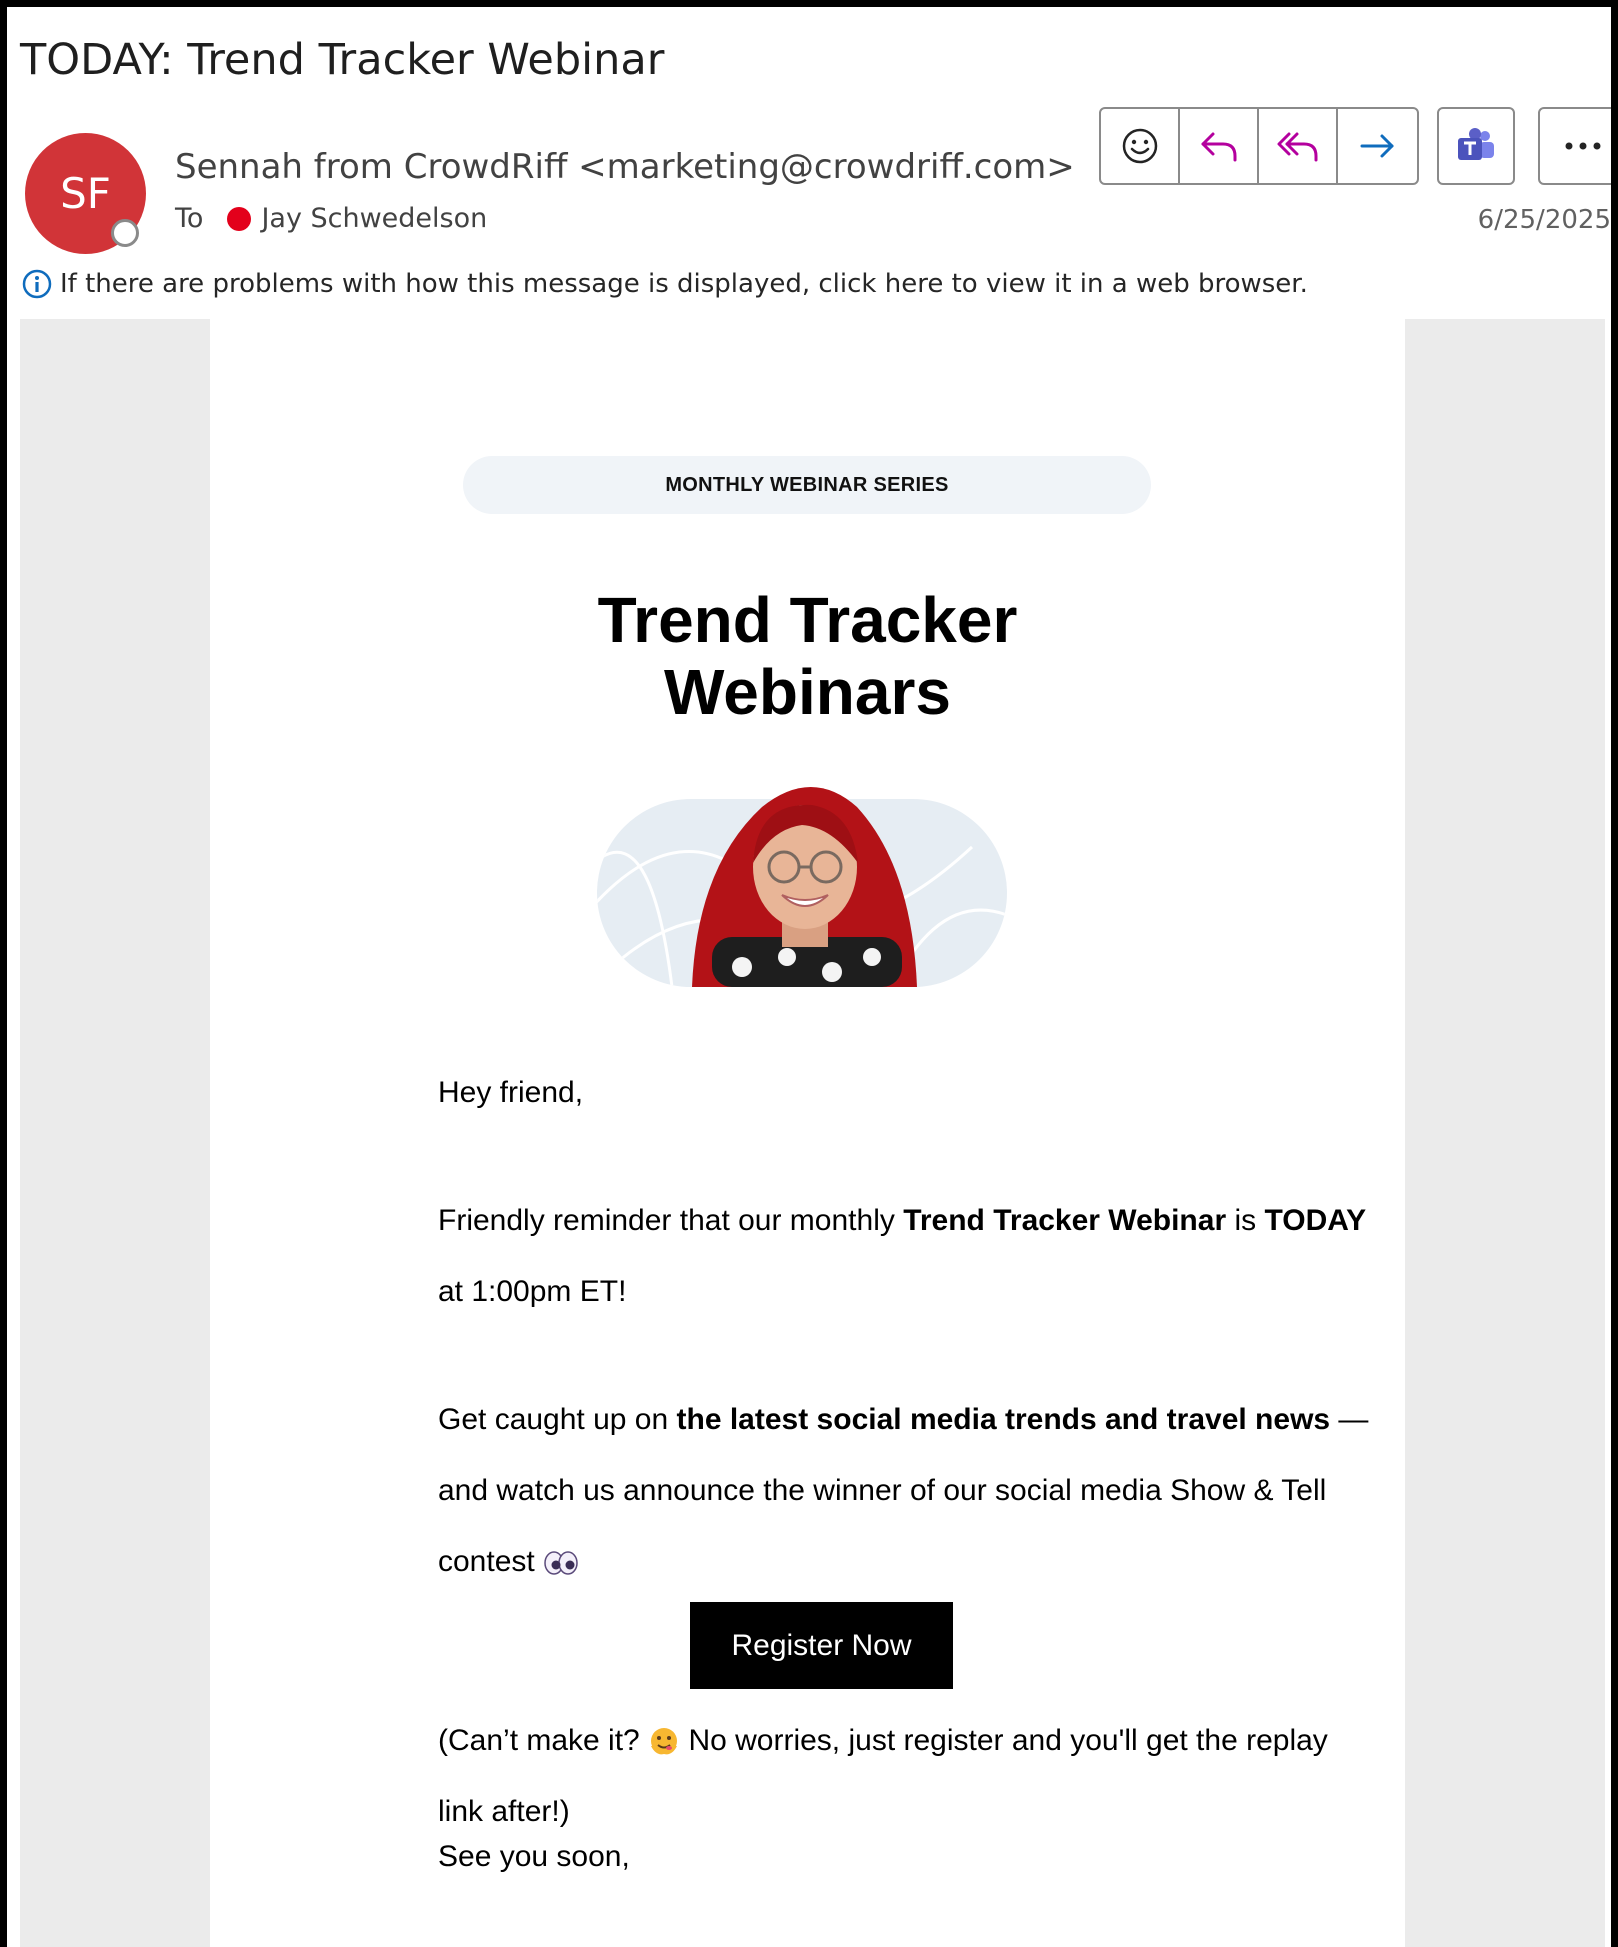 This screenshot has width=1618, height=1947. Describe the element at coordinates (1065, 1220) in the screenshot. I see `reminder-webinar-name: Trend Tracker Webinar` at that location.